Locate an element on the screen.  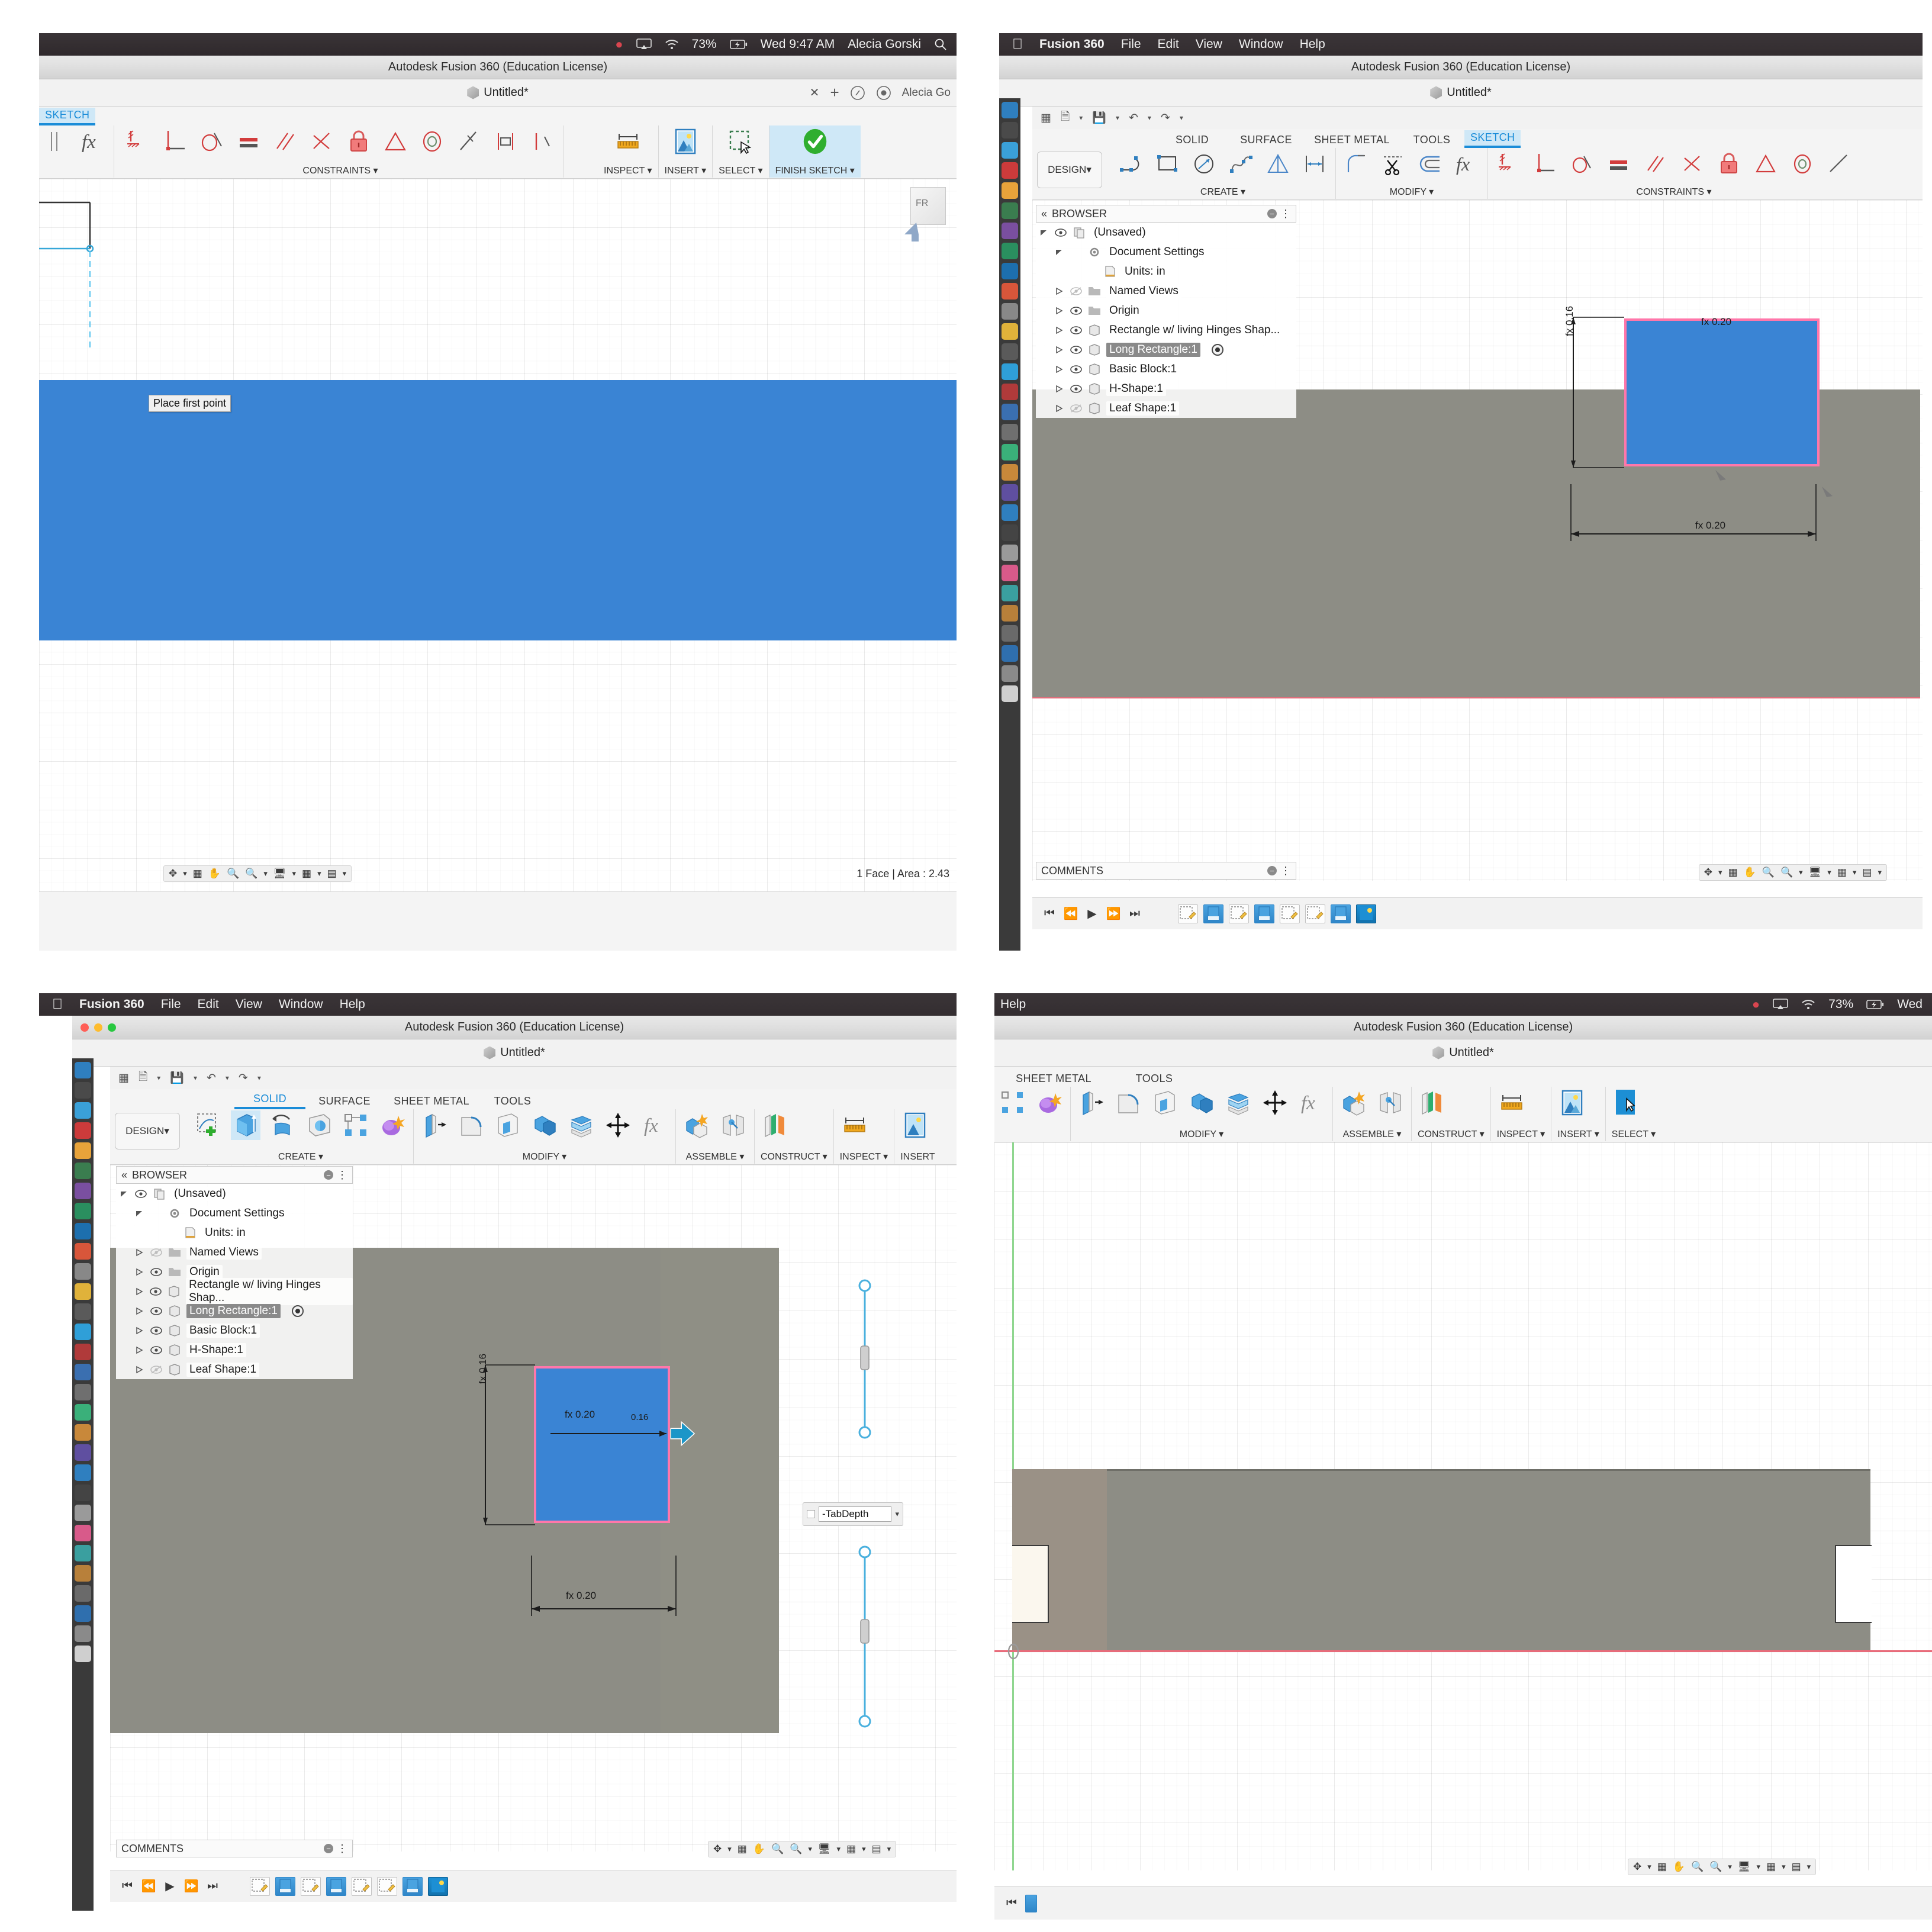
grid-settings-icon: ▦ is located at coordinates (306, 874).